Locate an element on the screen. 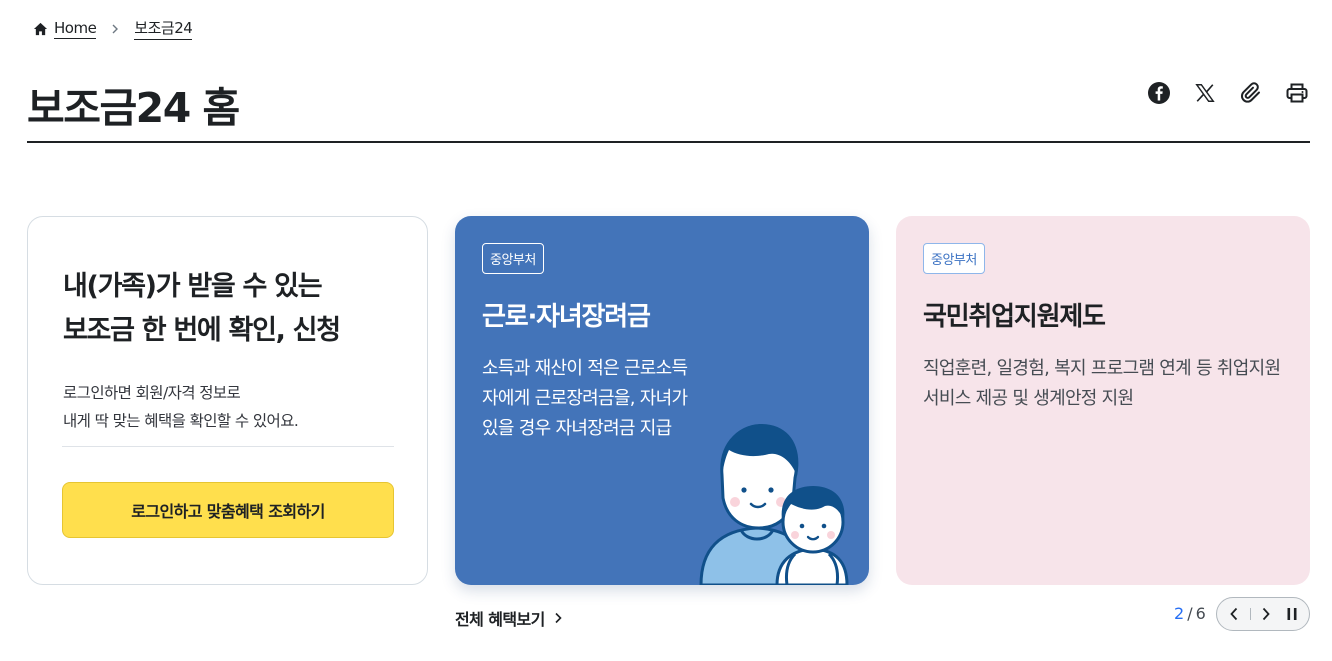 The image size is (1332, 661). slide-title: 근로·자녀장려금 is located at coordinates (566, 317).